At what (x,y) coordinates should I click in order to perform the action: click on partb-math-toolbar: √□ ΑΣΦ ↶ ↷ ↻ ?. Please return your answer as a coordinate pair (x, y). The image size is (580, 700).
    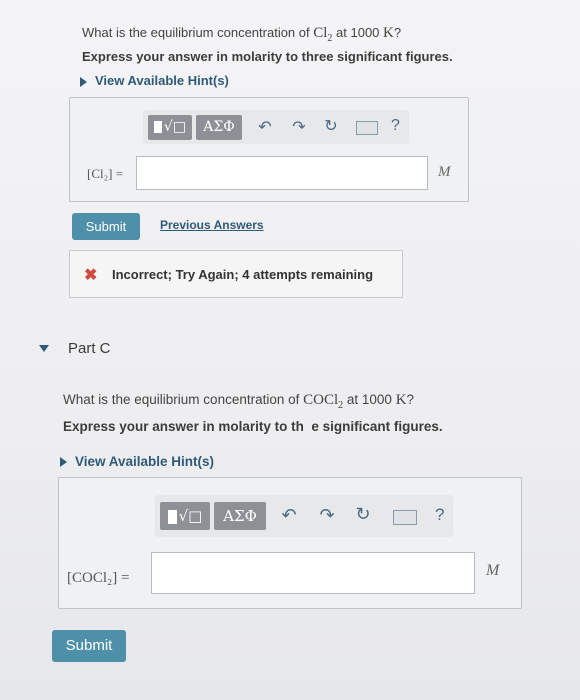
    Looking at the image, I should click on (276, 127).